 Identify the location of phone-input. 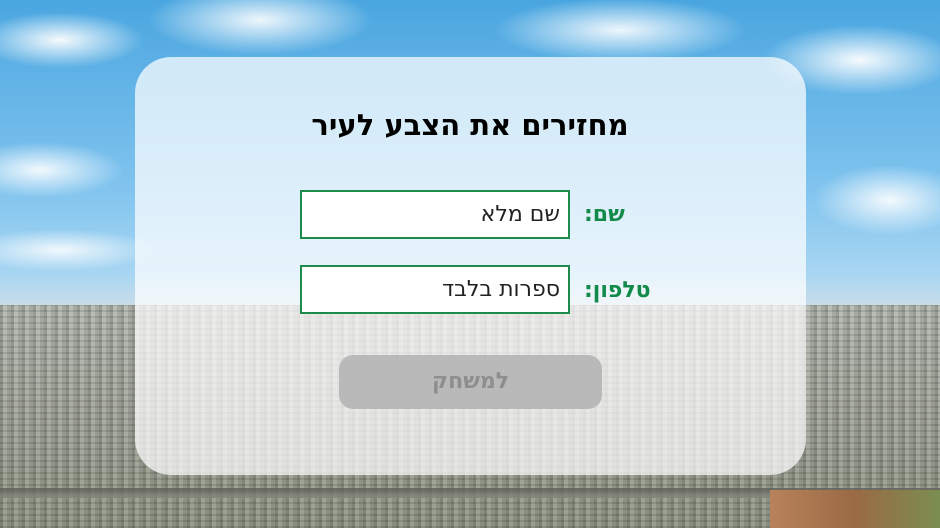
(435, 289).